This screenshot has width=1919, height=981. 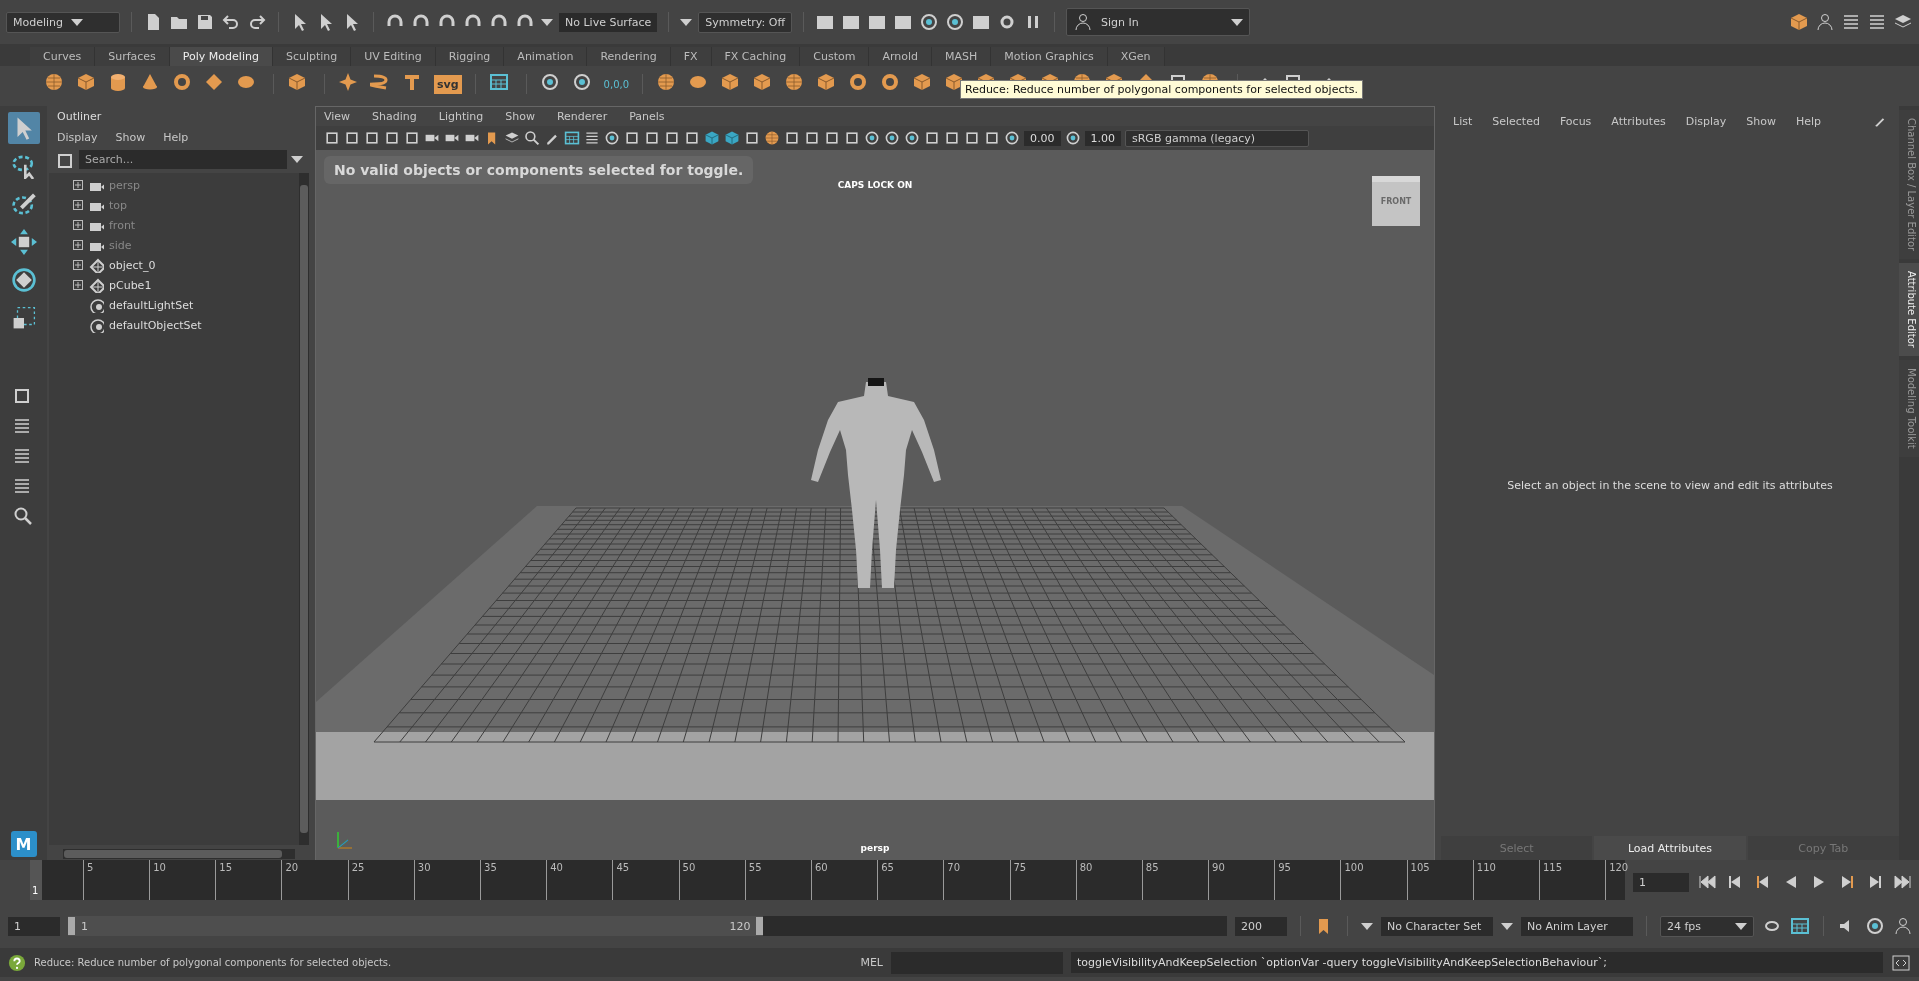 I want to click on frame-number: 95, so click(x=1284, y=867).